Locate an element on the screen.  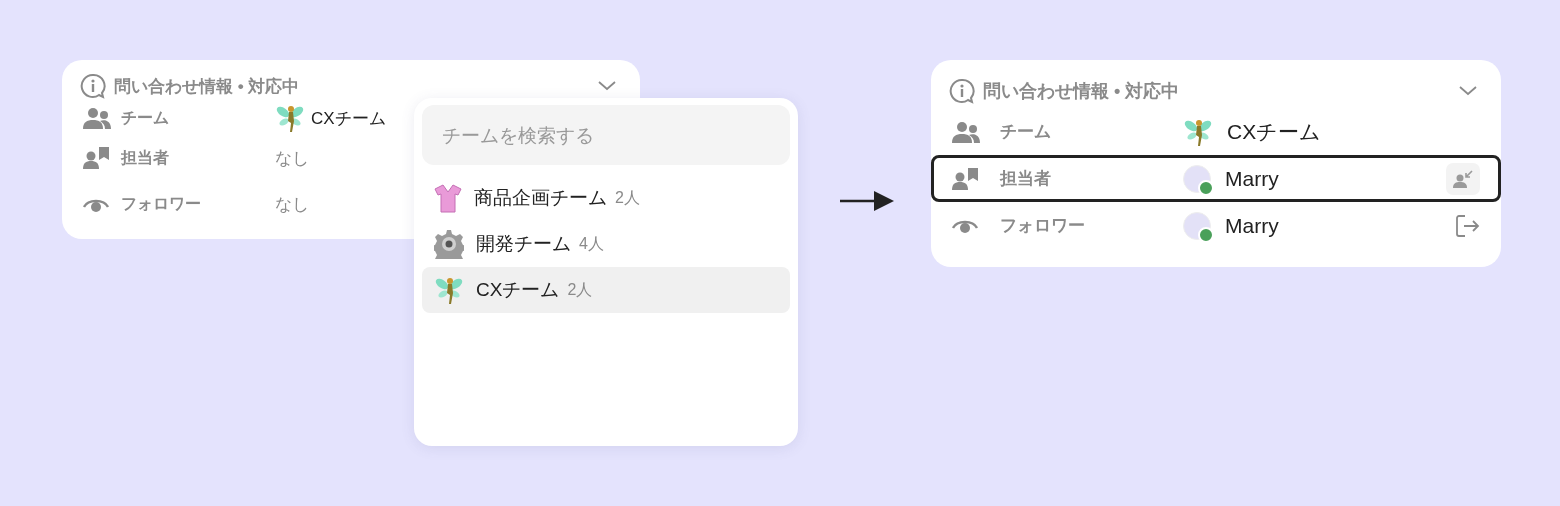
search-field: チームを検索する is located at coordinates (606, 135).